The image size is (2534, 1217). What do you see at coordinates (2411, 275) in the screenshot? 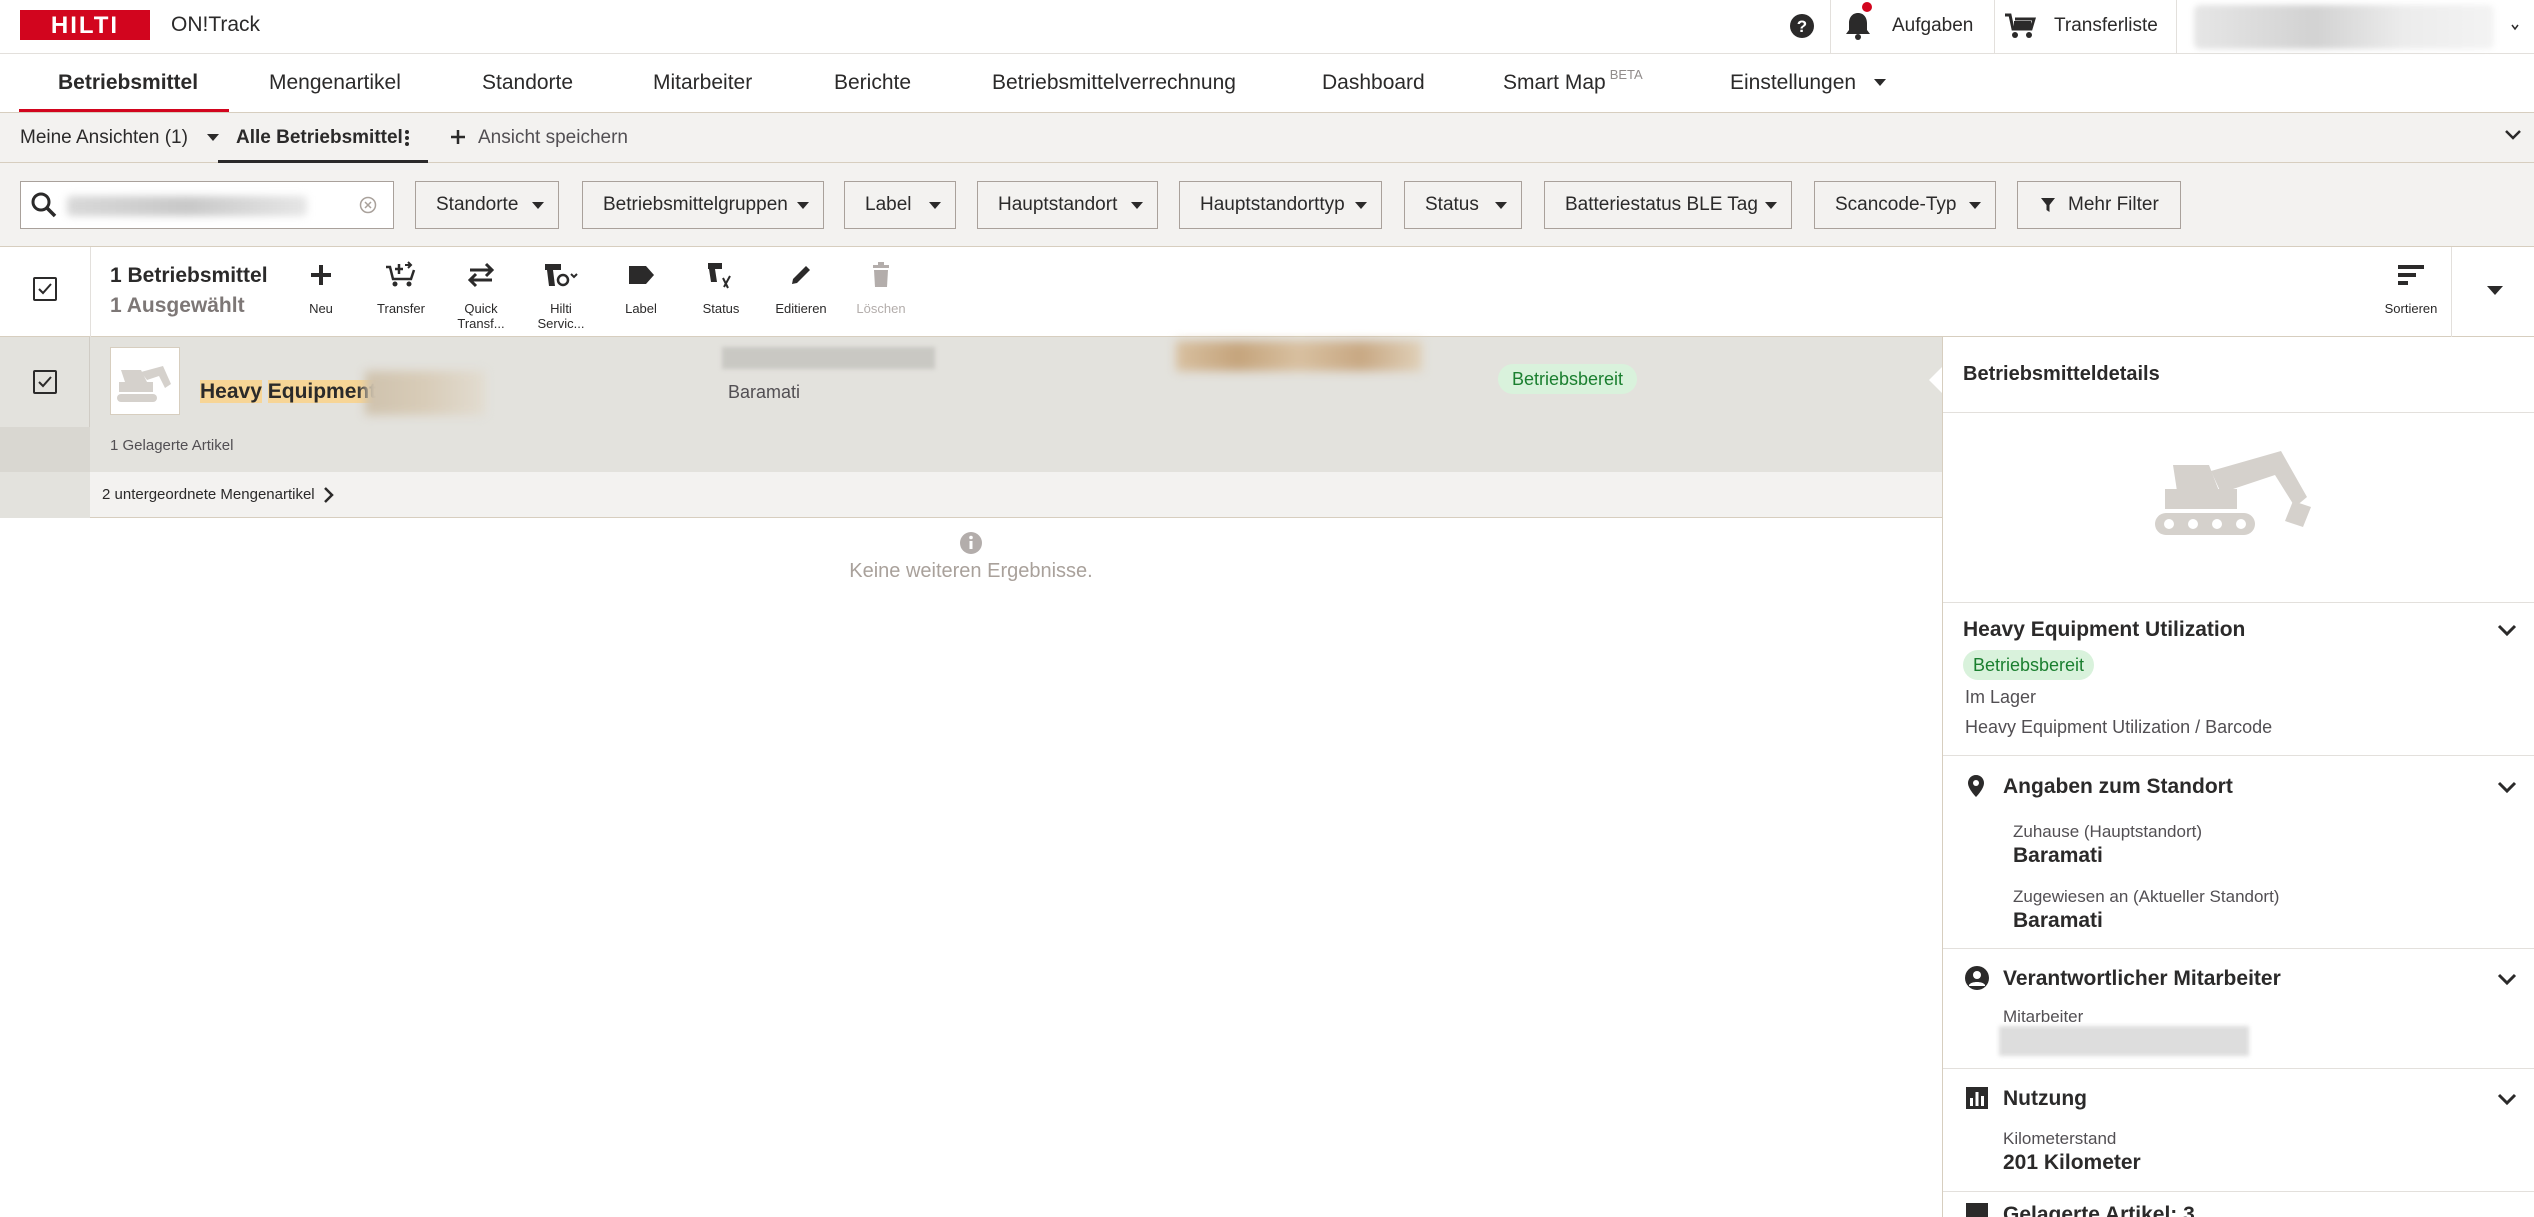
I see `sort-icon` at bounding box center [2411, 275].